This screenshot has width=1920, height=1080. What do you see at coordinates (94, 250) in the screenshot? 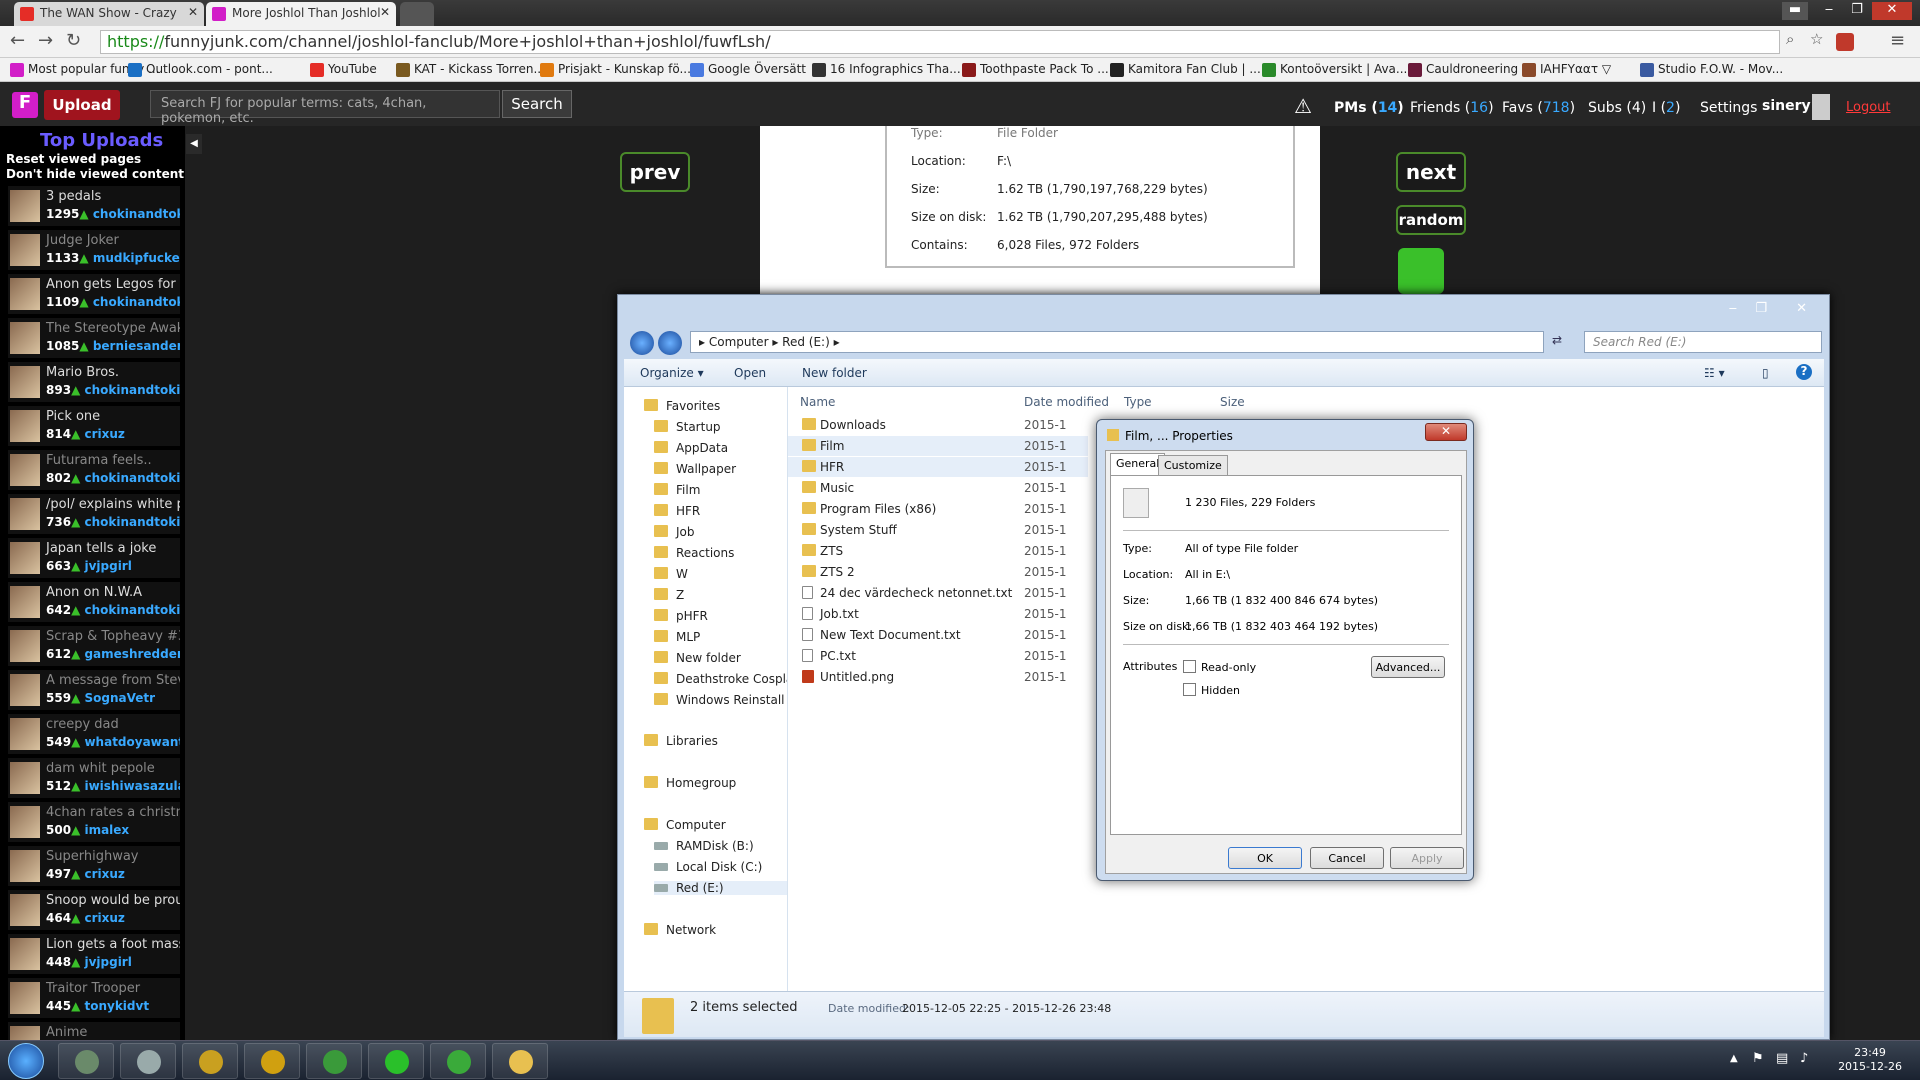
I see `upload-item: Judge Joker 1133▲ mudkipfucker` at bounding box center [94, 250].